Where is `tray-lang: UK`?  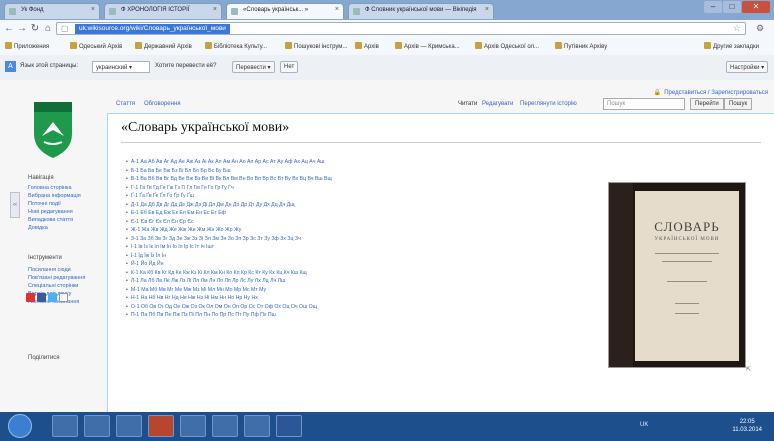
tray-lang: UK is located at coordinates (644, 425).